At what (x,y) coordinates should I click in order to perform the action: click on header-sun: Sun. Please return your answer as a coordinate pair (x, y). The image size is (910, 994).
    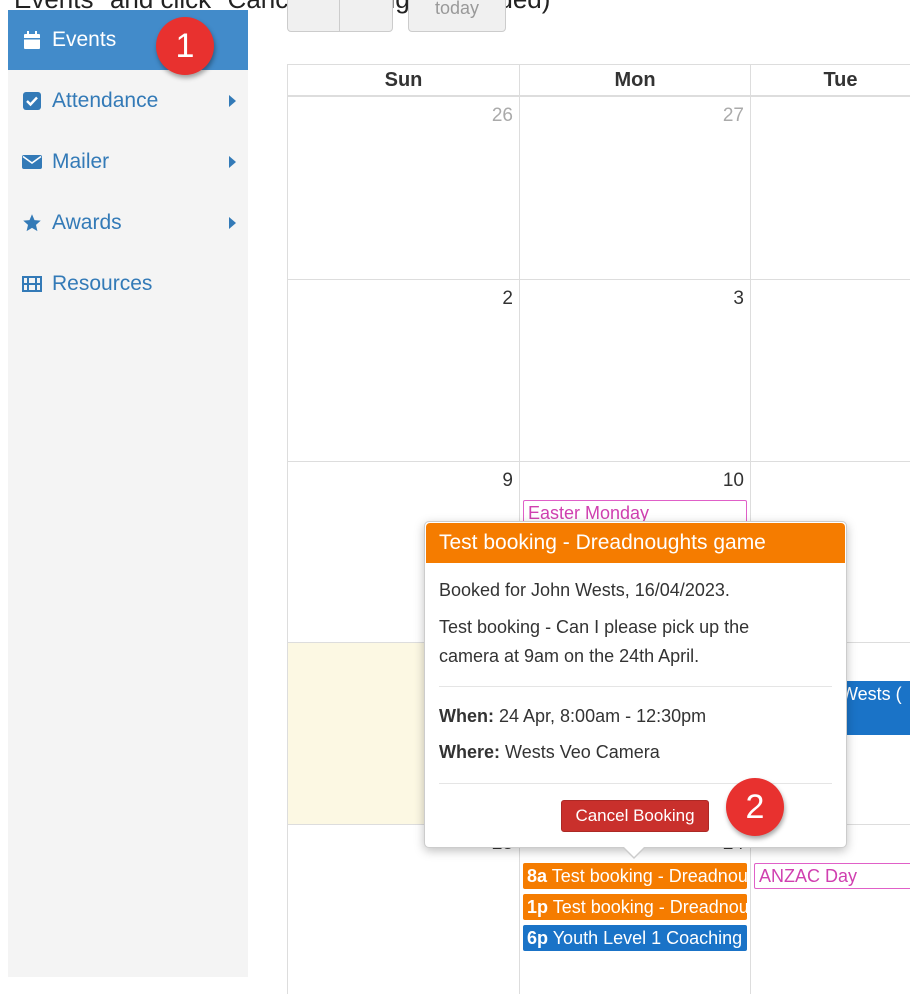
    Looking at the image, I should click on (403, 80).